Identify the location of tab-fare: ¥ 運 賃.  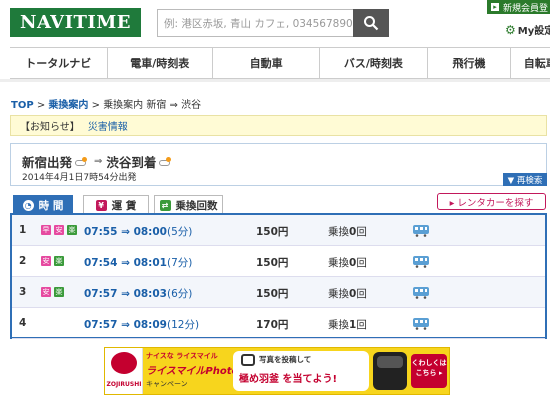
(116, 205).